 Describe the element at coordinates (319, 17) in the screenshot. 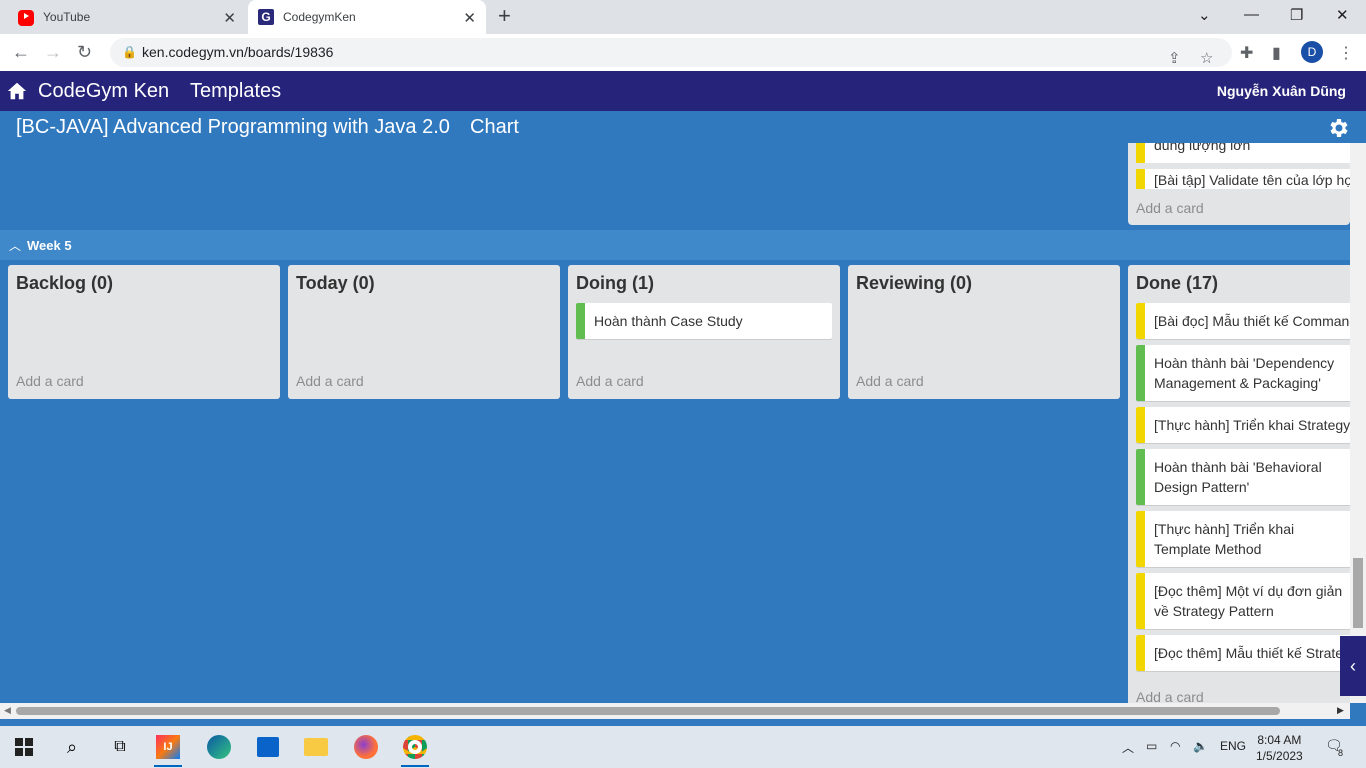

I see `tab-title: CodegymKen` at that location.